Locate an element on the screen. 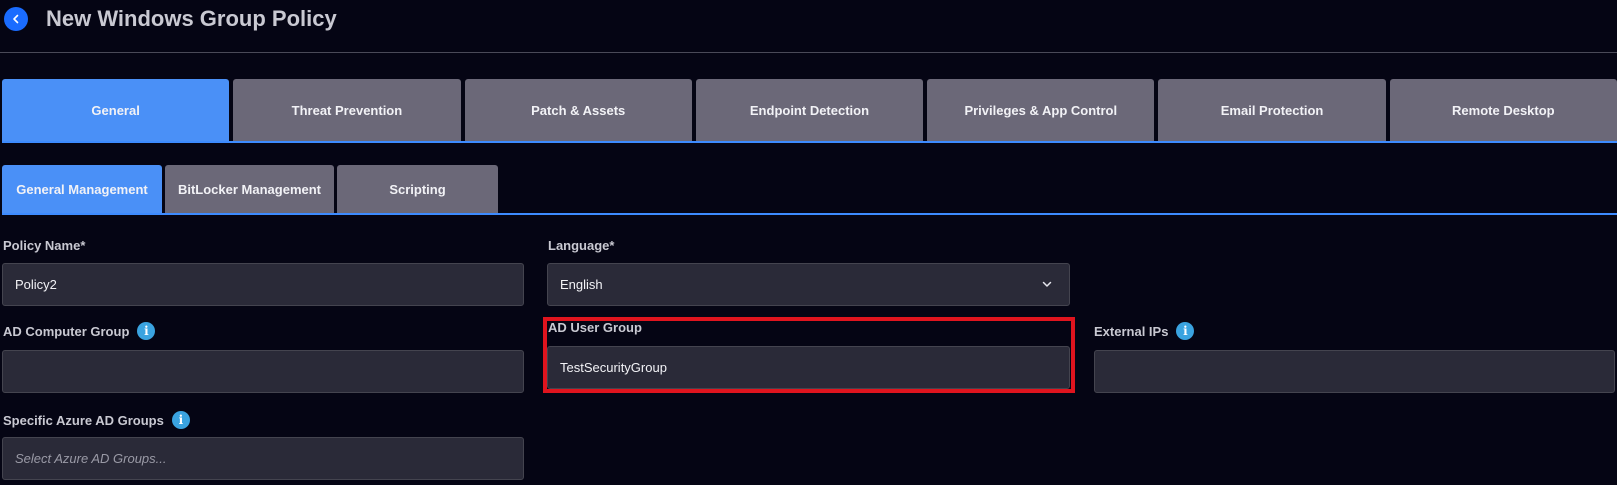 The height and width of the screenshot is (485, 1617). subtab-scripting: Scripting is located at coordinates (417, 189).